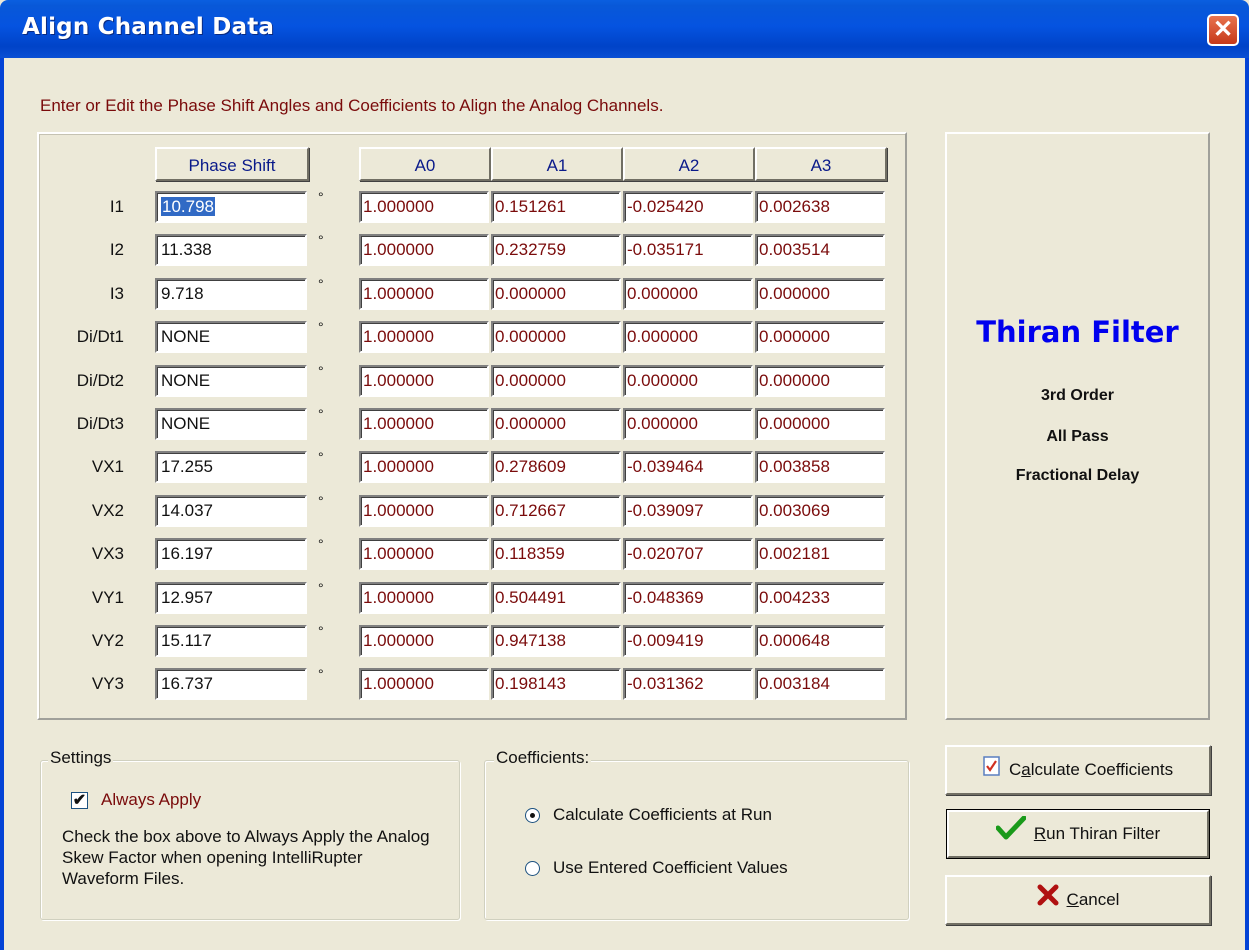  Describe the element at coordinates (1077, 436) in the screenshot. I see `filter-type: All Pass` at that location.